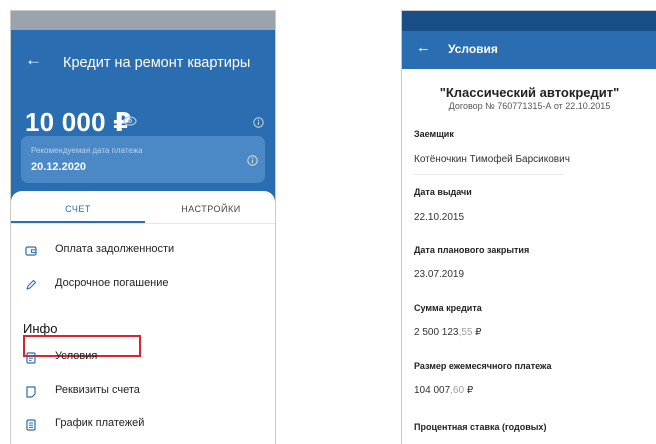 This screenshot has height=444, width=656. What do you see at coordinates (143, 223) in the screenshot?
I see `tab-divider` at bounding box center [143, 223].